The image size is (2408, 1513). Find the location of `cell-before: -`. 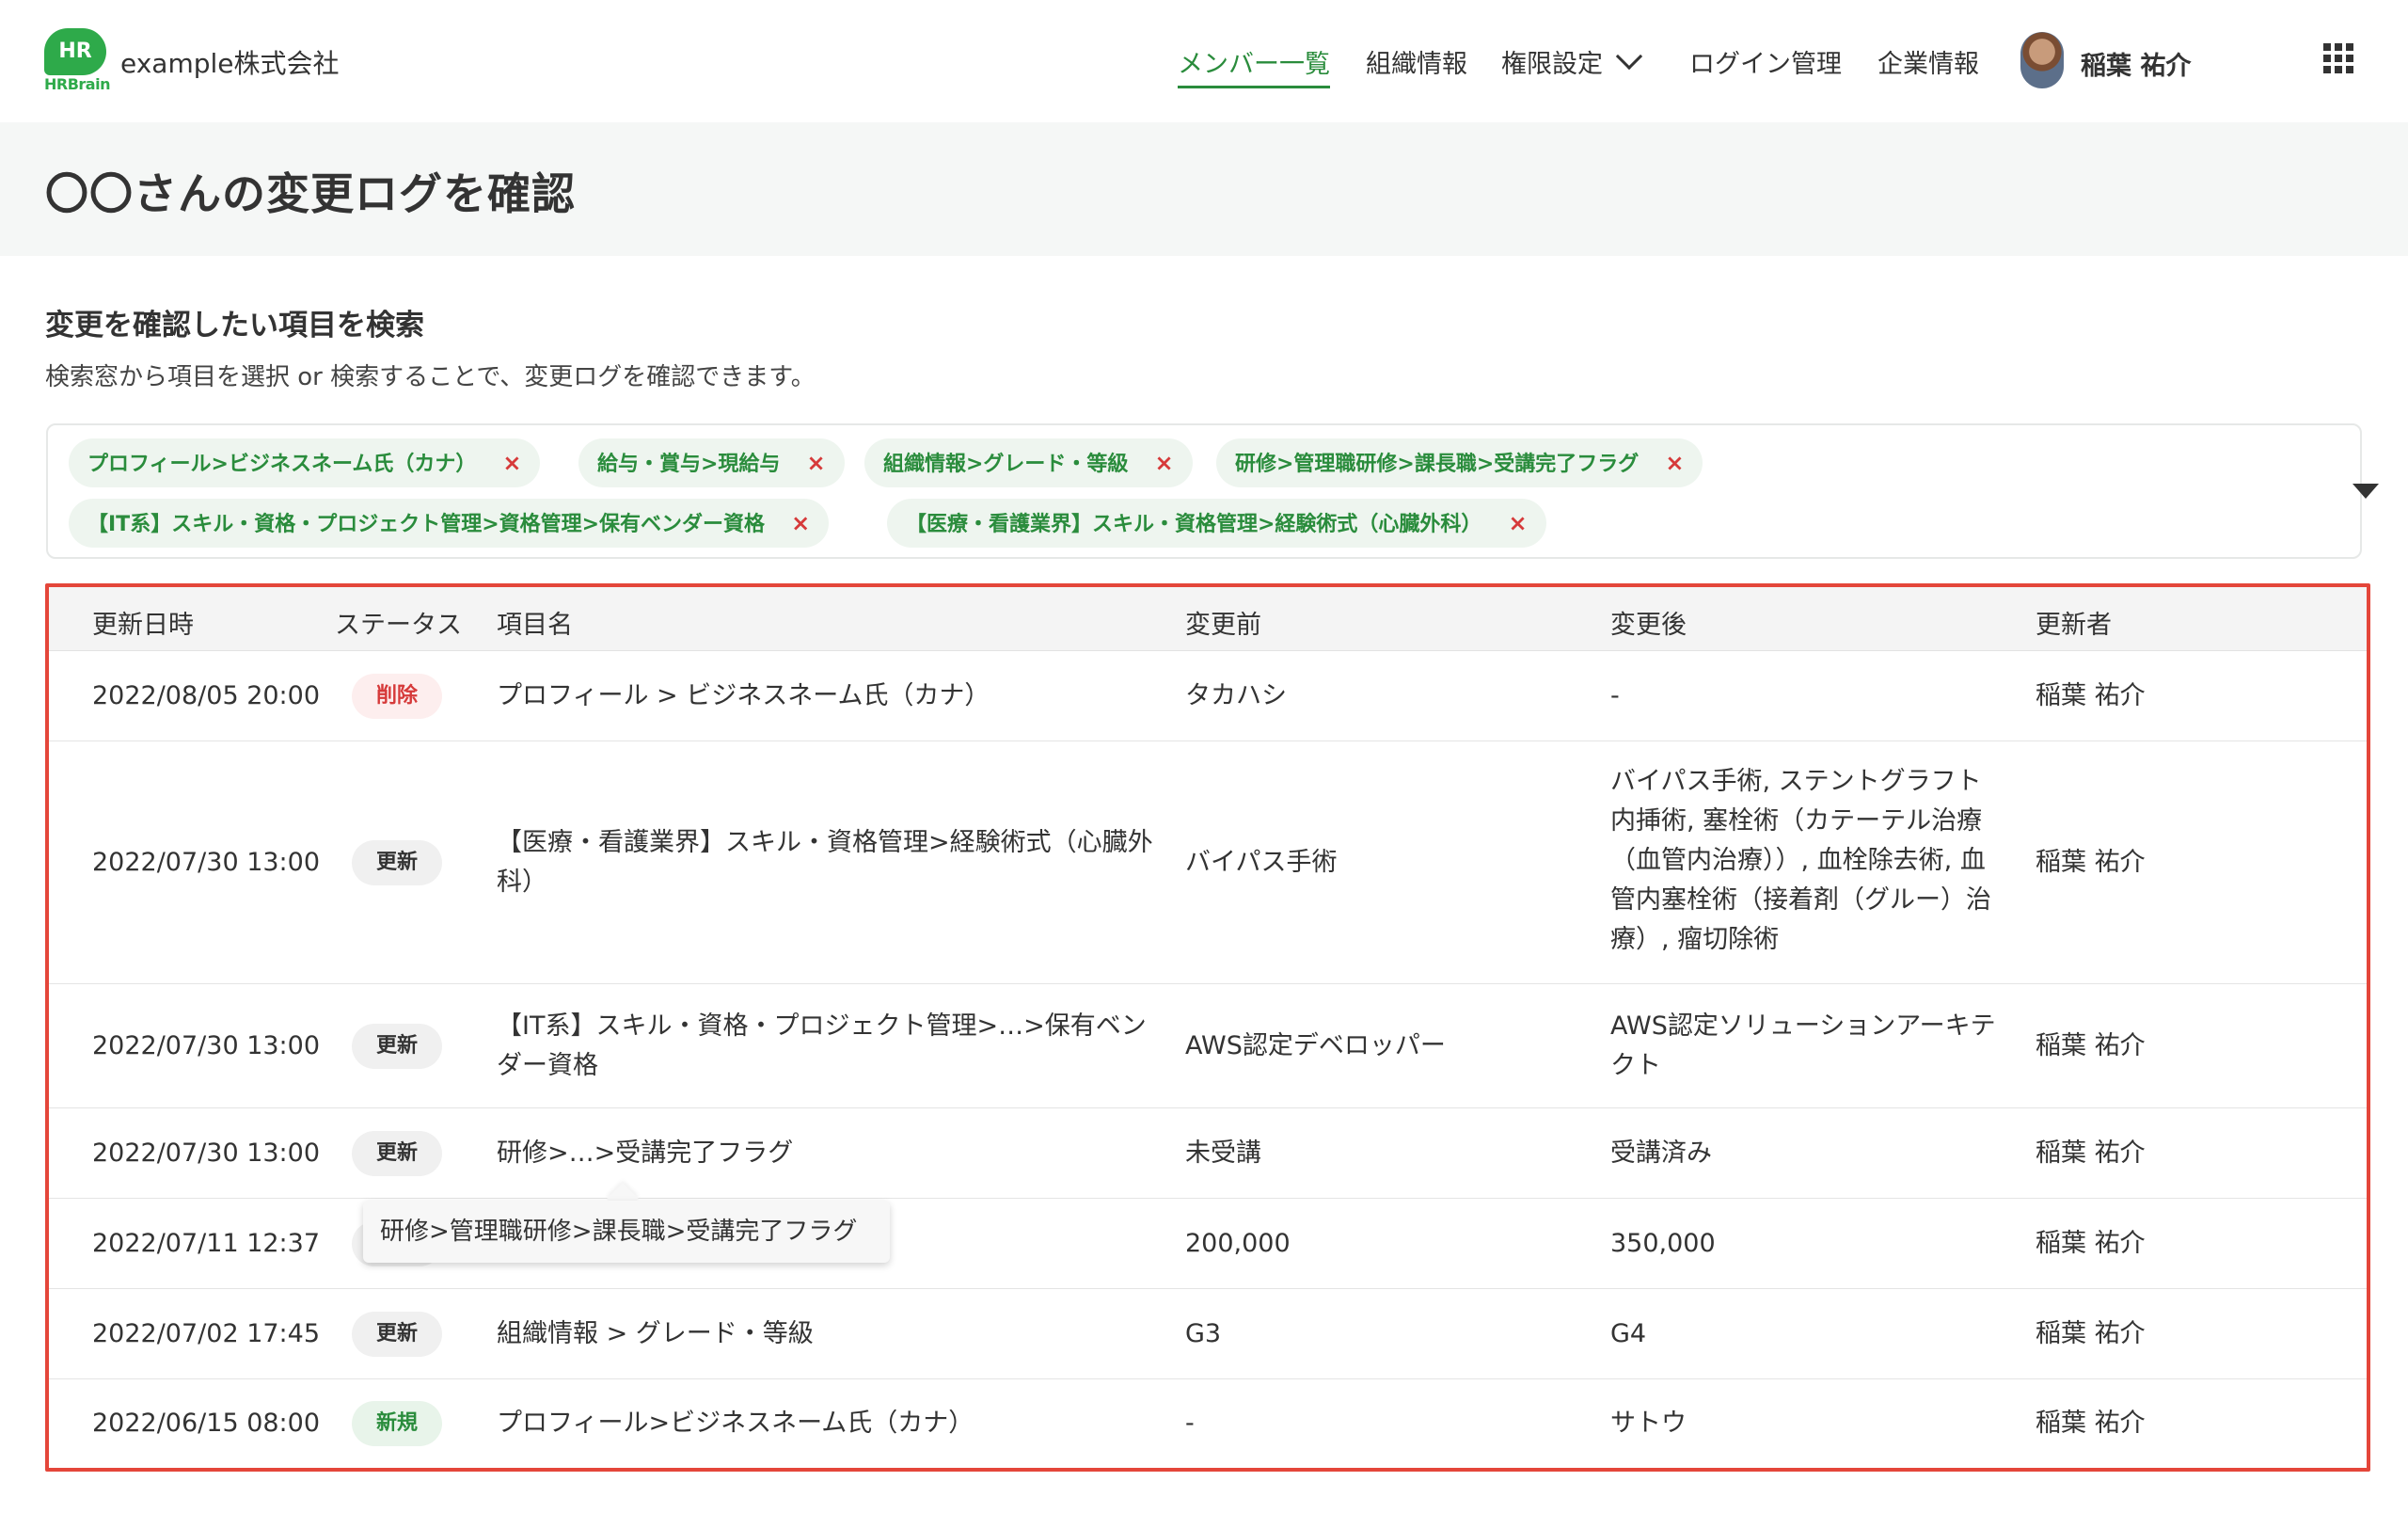

cell-before: - is located at coordinates (1190, 1423).